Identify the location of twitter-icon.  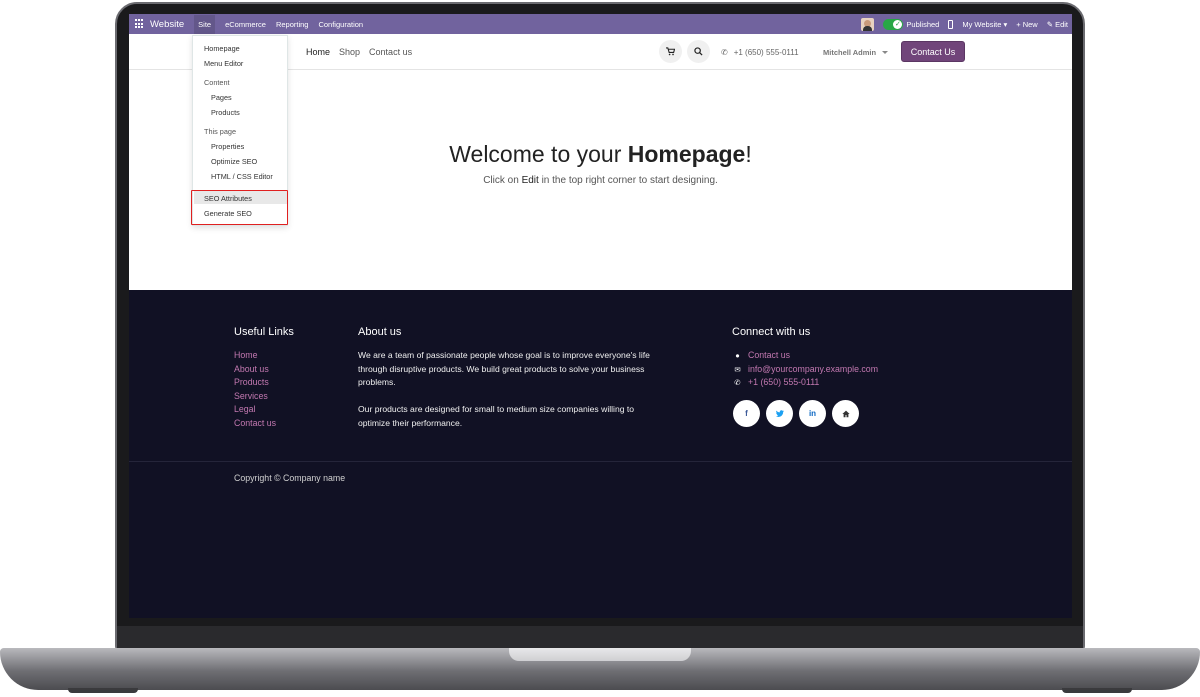
(779, 413).